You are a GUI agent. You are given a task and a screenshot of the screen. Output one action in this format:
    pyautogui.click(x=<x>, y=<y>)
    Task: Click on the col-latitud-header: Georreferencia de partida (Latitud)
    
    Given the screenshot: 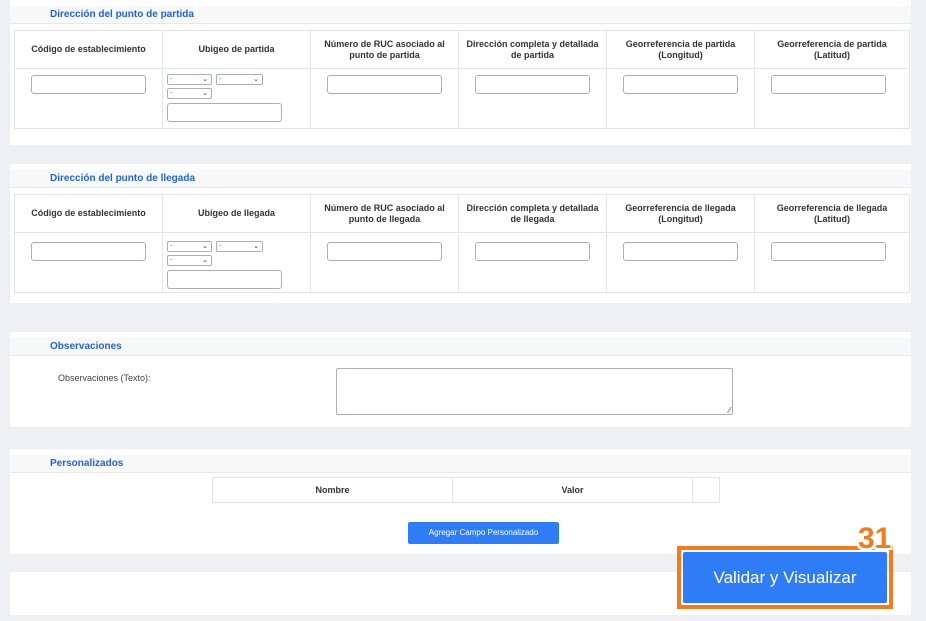 What is the action you would take?
    pyautogui.click(x=832, y=49)
    